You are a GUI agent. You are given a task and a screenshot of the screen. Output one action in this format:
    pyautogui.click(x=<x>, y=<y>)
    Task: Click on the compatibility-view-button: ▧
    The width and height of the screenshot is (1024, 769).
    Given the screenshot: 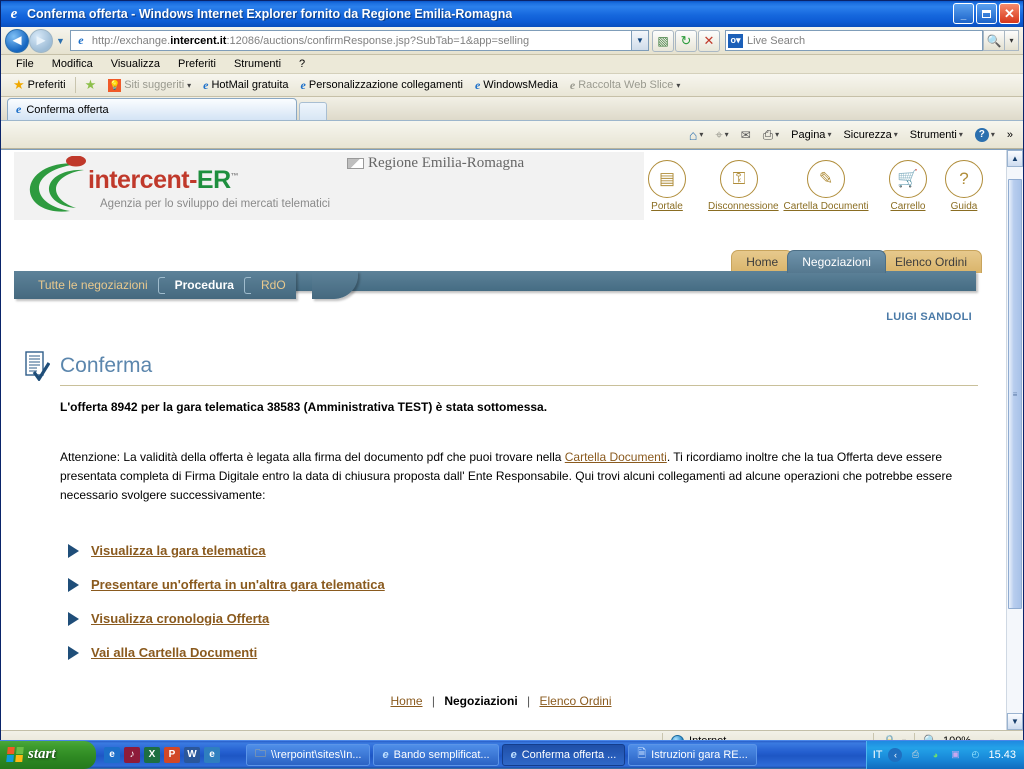 What is the action you would take?
    pyautogui.click(x=663, y=41)
    